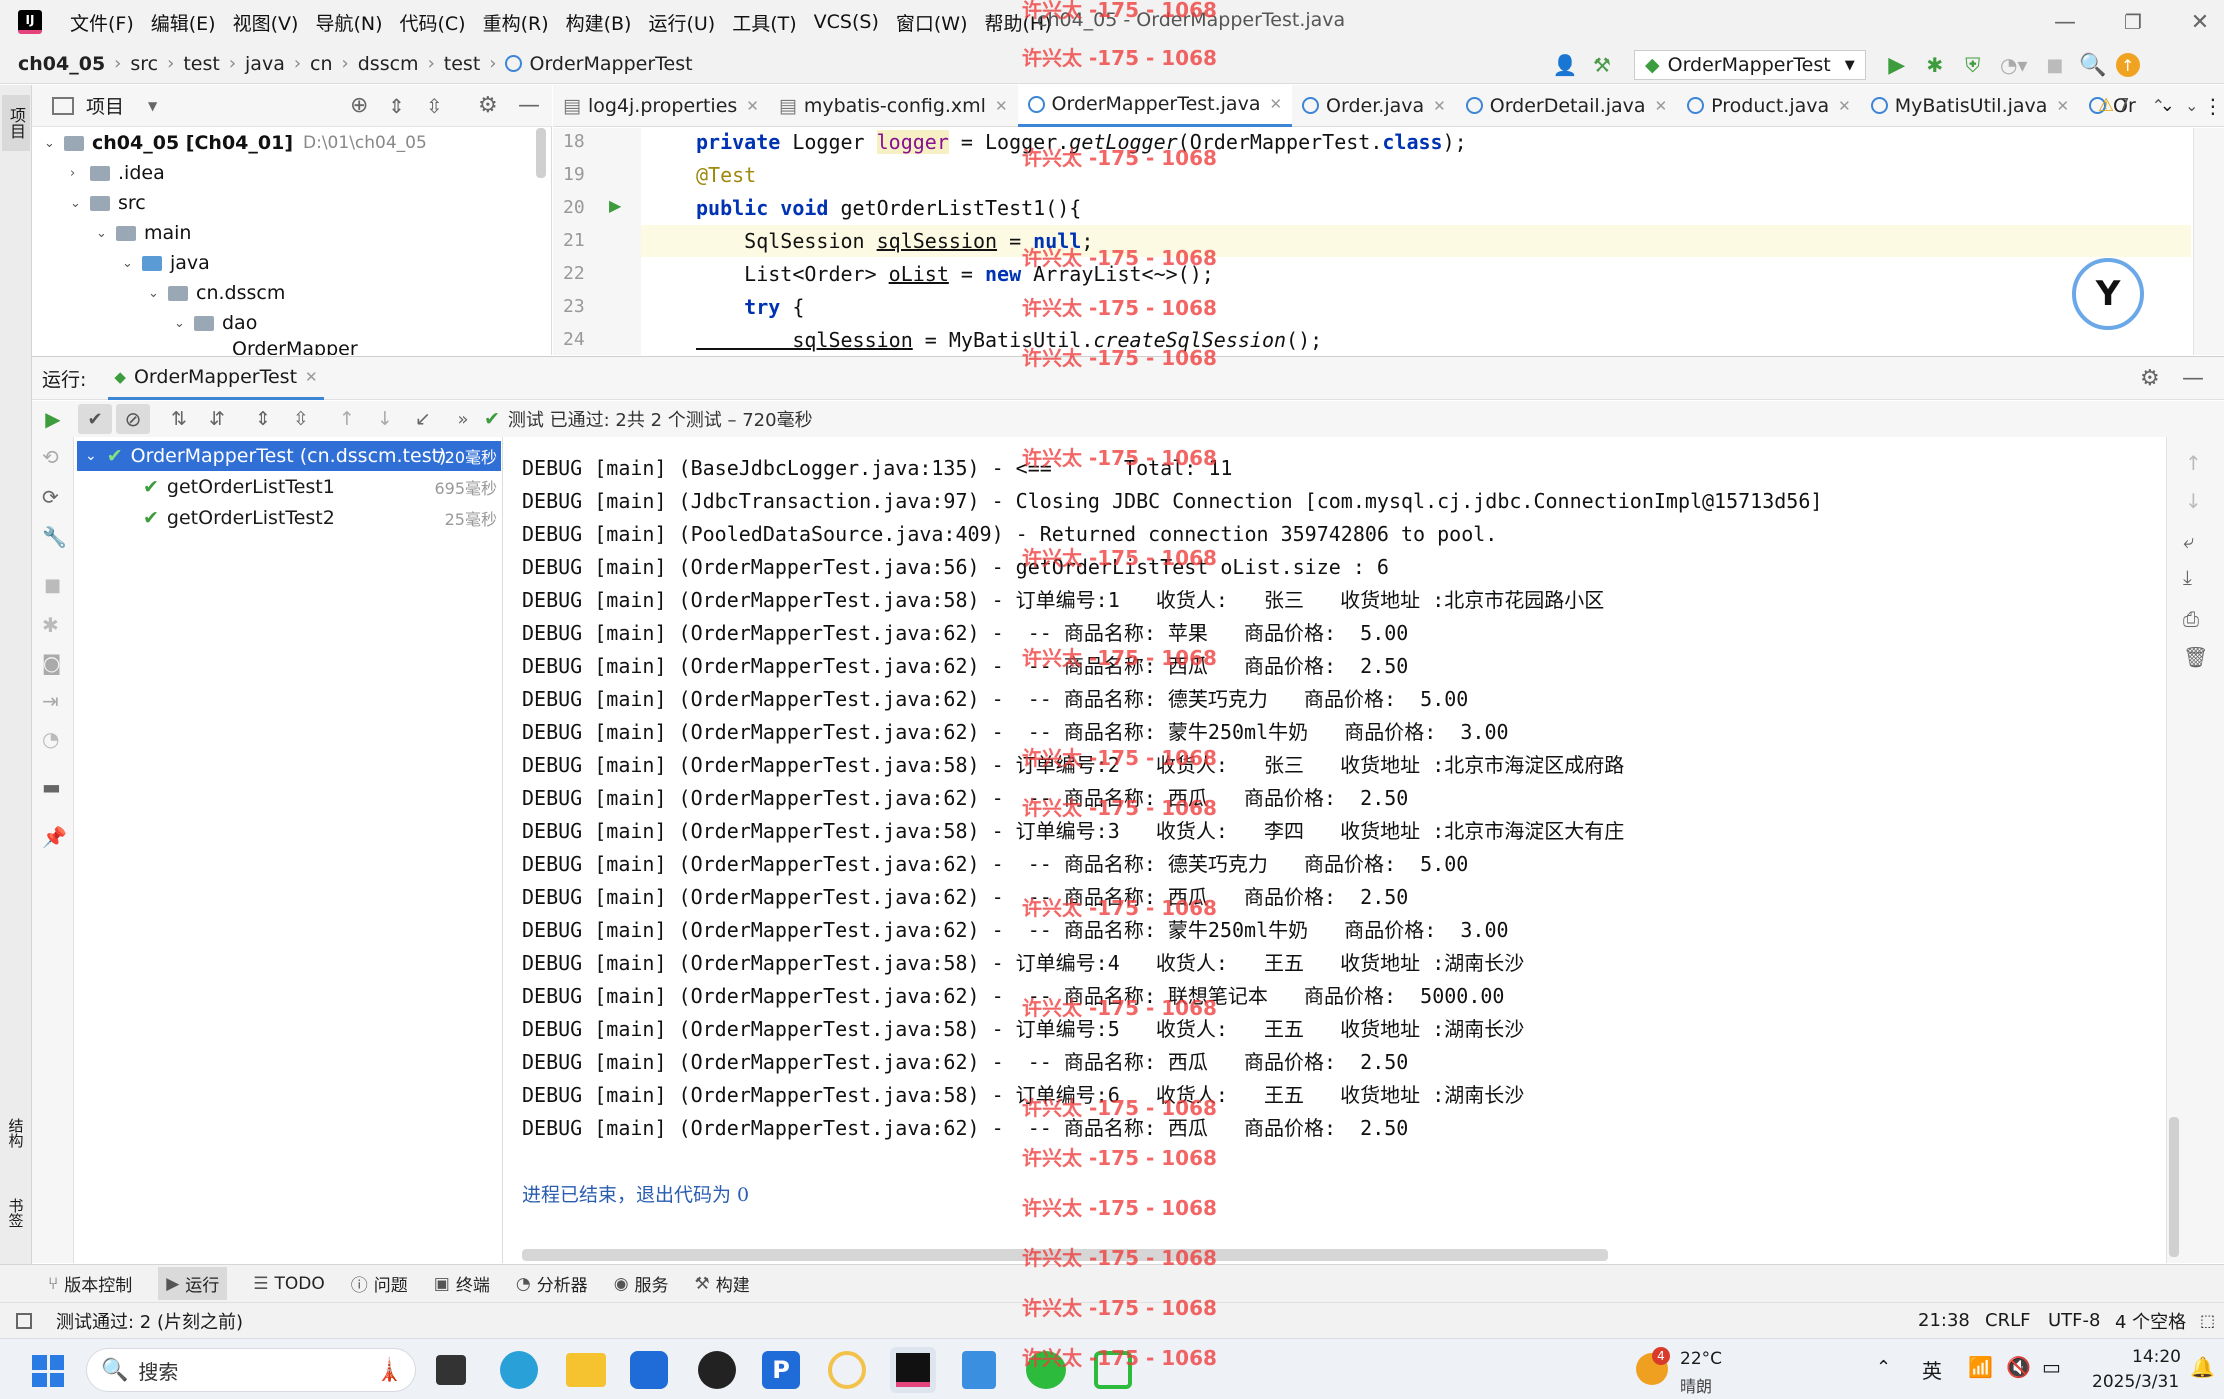  I want to click on more-icon: », so click(463, 419).